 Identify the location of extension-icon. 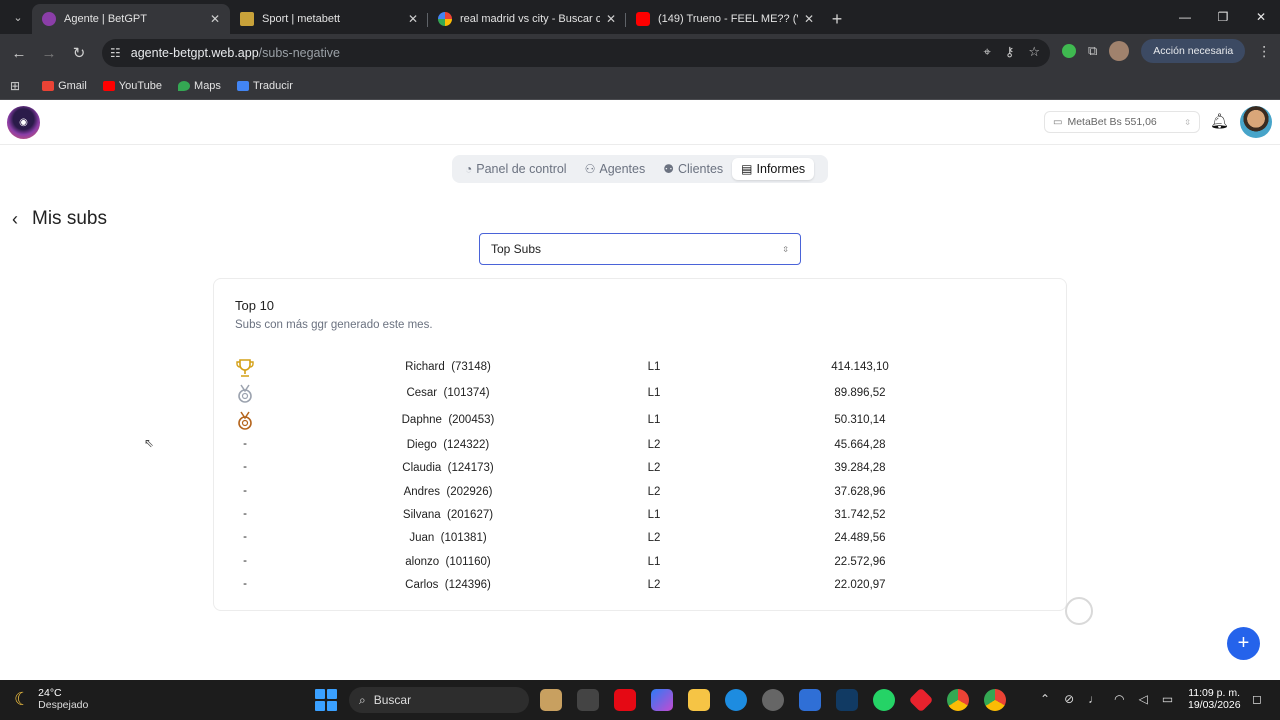
(1069, 51).